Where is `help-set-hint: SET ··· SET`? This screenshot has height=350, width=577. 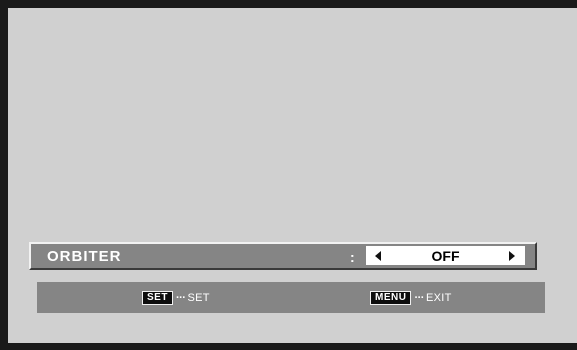
help-set-hint: SET ··· SET is located at coordinates (176, 298).